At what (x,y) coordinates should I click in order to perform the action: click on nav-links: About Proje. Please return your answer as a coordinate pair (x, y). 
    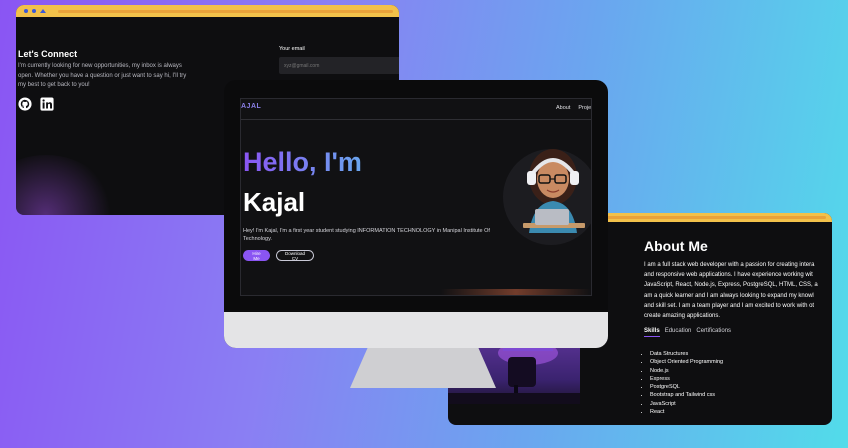
    Looking at the image, I should click on (573, 108).